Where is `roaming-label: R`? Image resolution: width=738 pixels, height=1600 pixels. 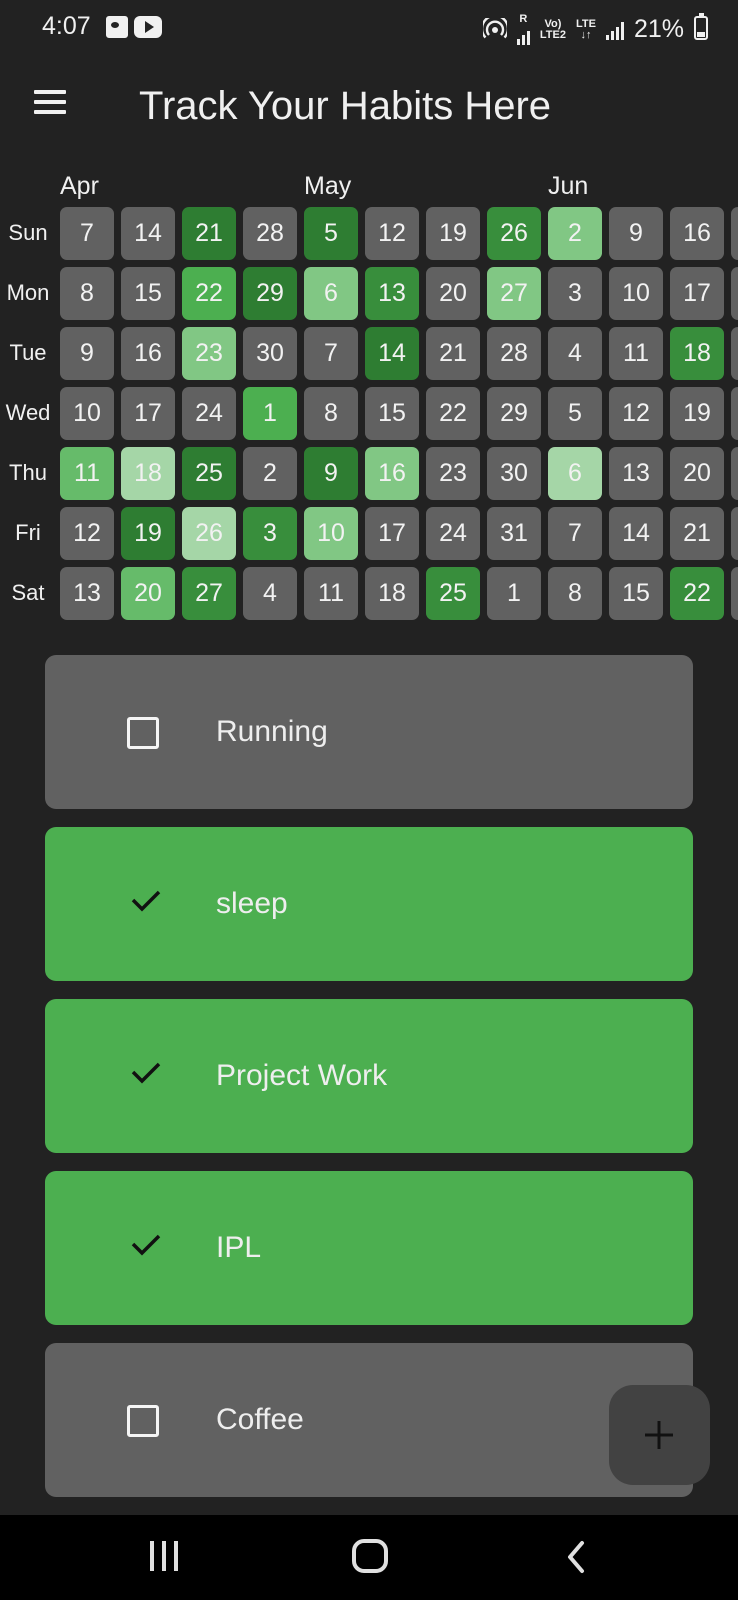
roaming-label: R is located at coordinates (523, 19).